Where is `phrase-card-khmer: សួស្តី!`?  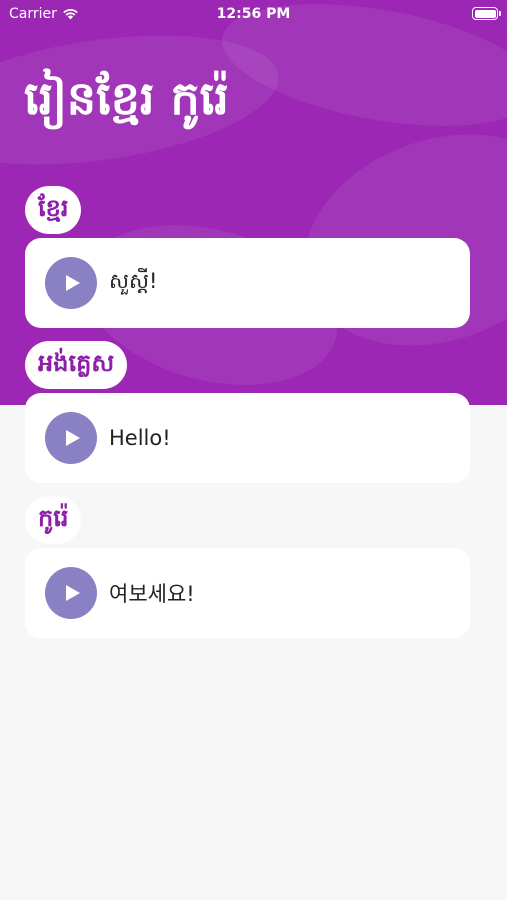
phrase-card-khmer: សួស្តី! is located at coordinates (247, 283).